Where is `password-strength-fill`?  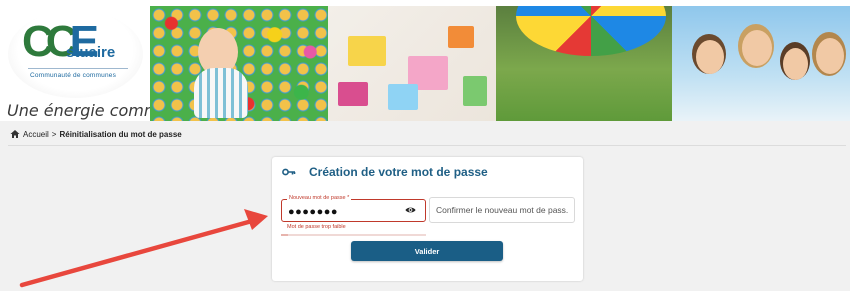 password-strength-fill is located at coordinates (285, 235).